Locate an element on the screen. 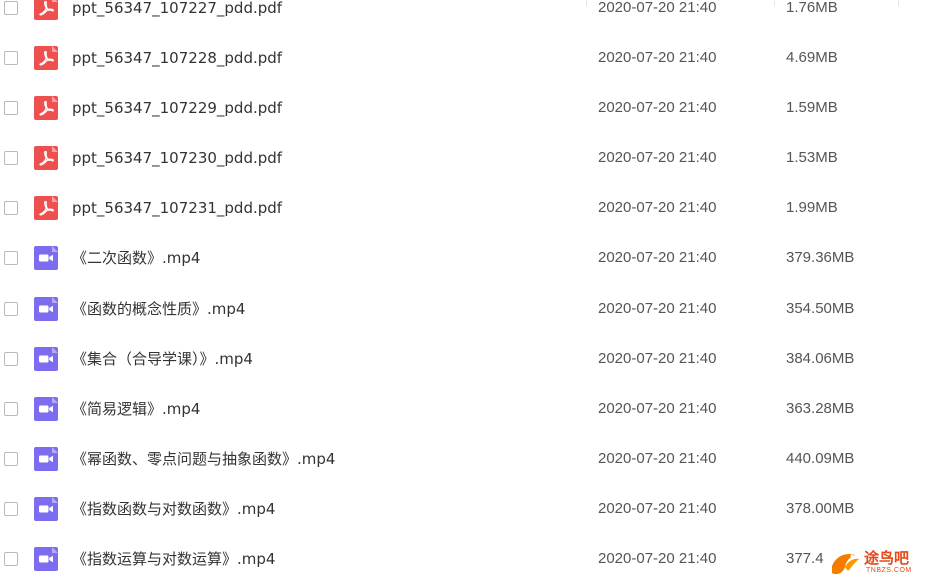 This screenshot has width=928, height=585. file-size: 1.76MB is located at coordinates (812, 8).